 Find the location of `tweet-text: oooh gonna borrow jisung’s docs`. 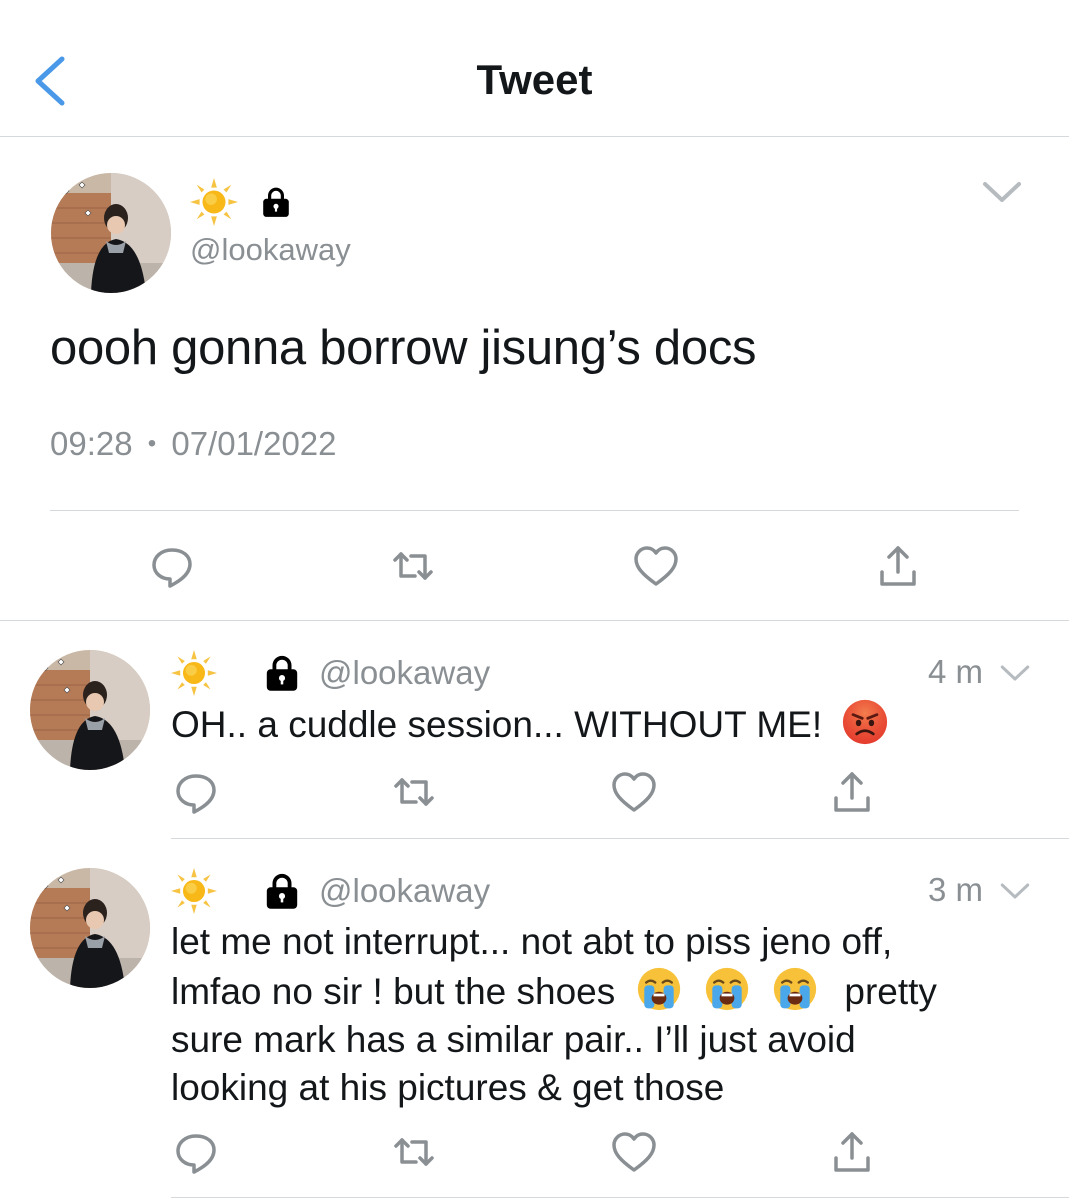

tweet-text: oooh gonna borrow jisung’s docs is located at coordinates (403, 348).